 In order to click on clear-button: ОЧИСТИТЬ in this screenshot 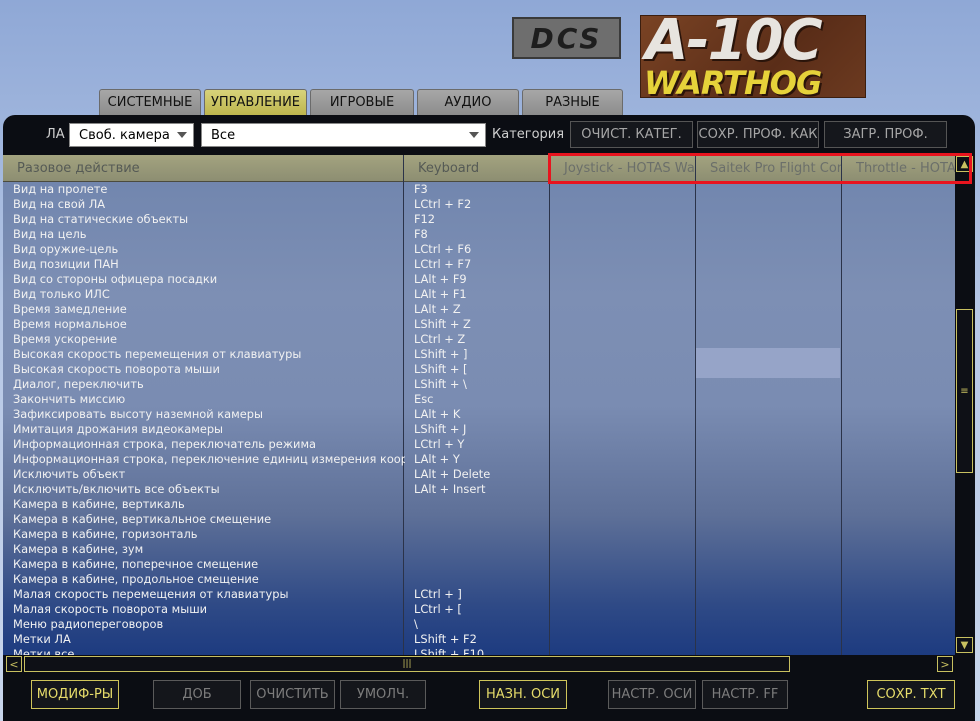, I will do `click(292, 694)`.